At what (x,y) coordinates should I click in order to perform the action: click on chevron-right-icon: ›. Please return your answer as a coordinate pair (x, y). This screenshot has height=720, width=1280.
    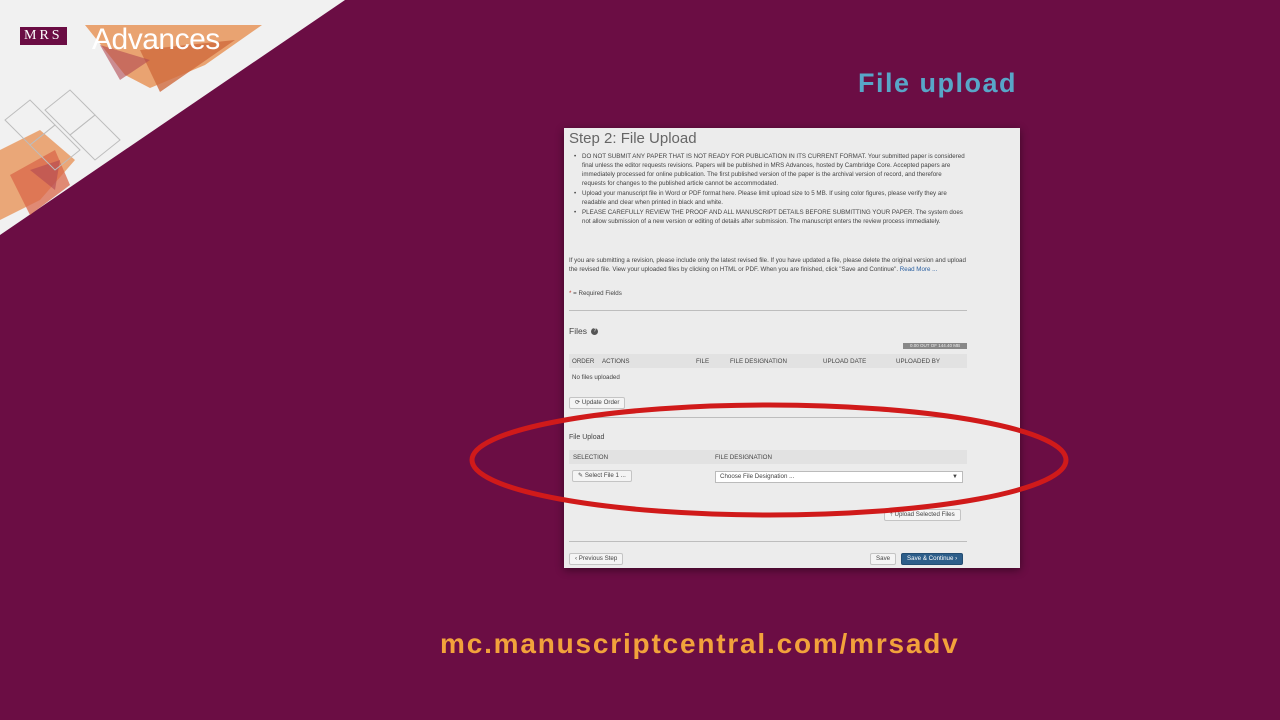
    Looking at the image, I should click on (956, 558).